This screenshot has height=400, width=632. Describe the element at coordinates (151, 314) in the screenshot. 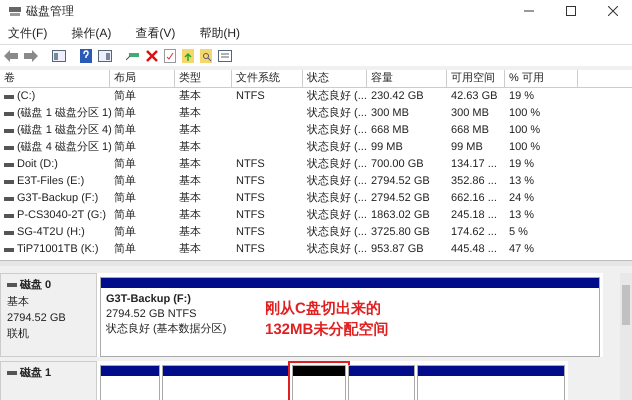

I see `partition-text: 2794.52 GB NTFS` at that location.